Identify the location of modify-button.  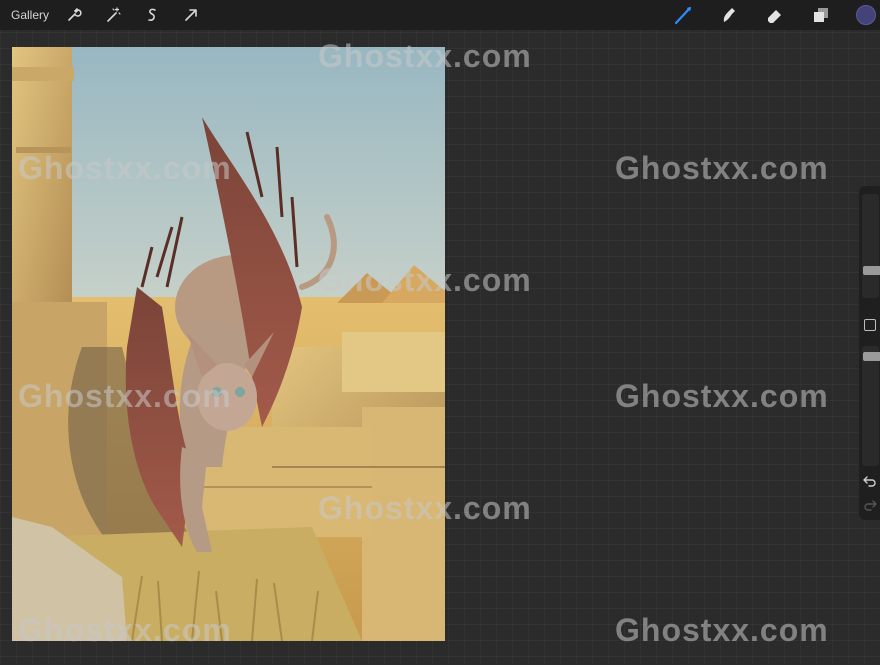
(870, 325).